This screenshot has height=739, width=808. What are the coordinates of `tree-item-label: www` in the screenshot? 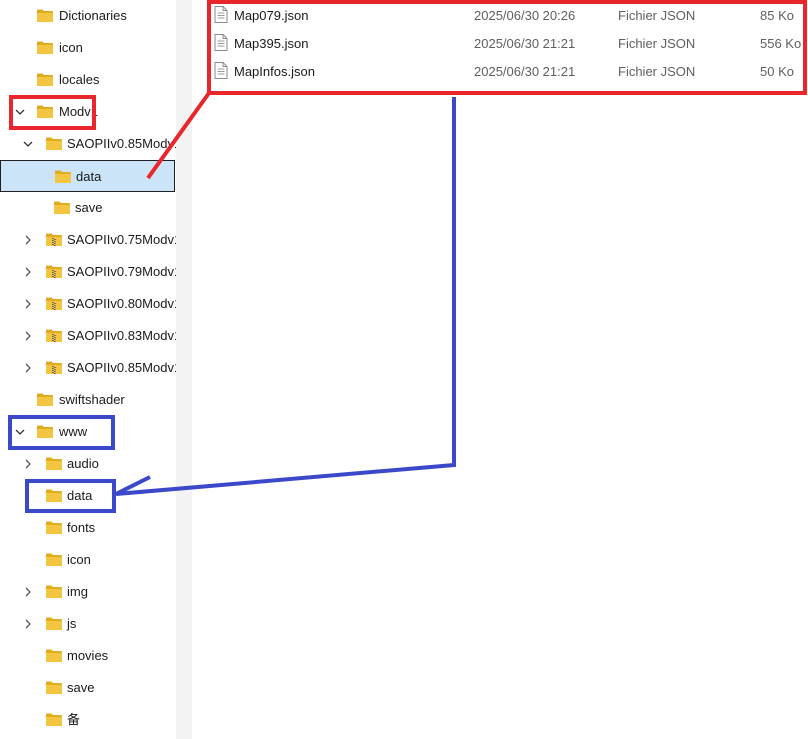 It's located at (73, 431).